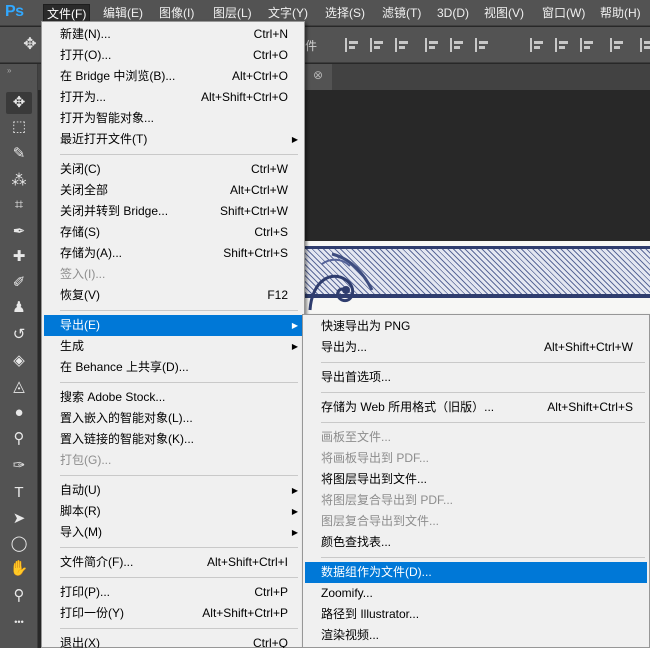  What do you see at coordinates (476, 347) in the screenshot?
I see `export-menu-item-1: 导出为... Alt+Shift+Ctrl+W` at bounding box center [476, 347].